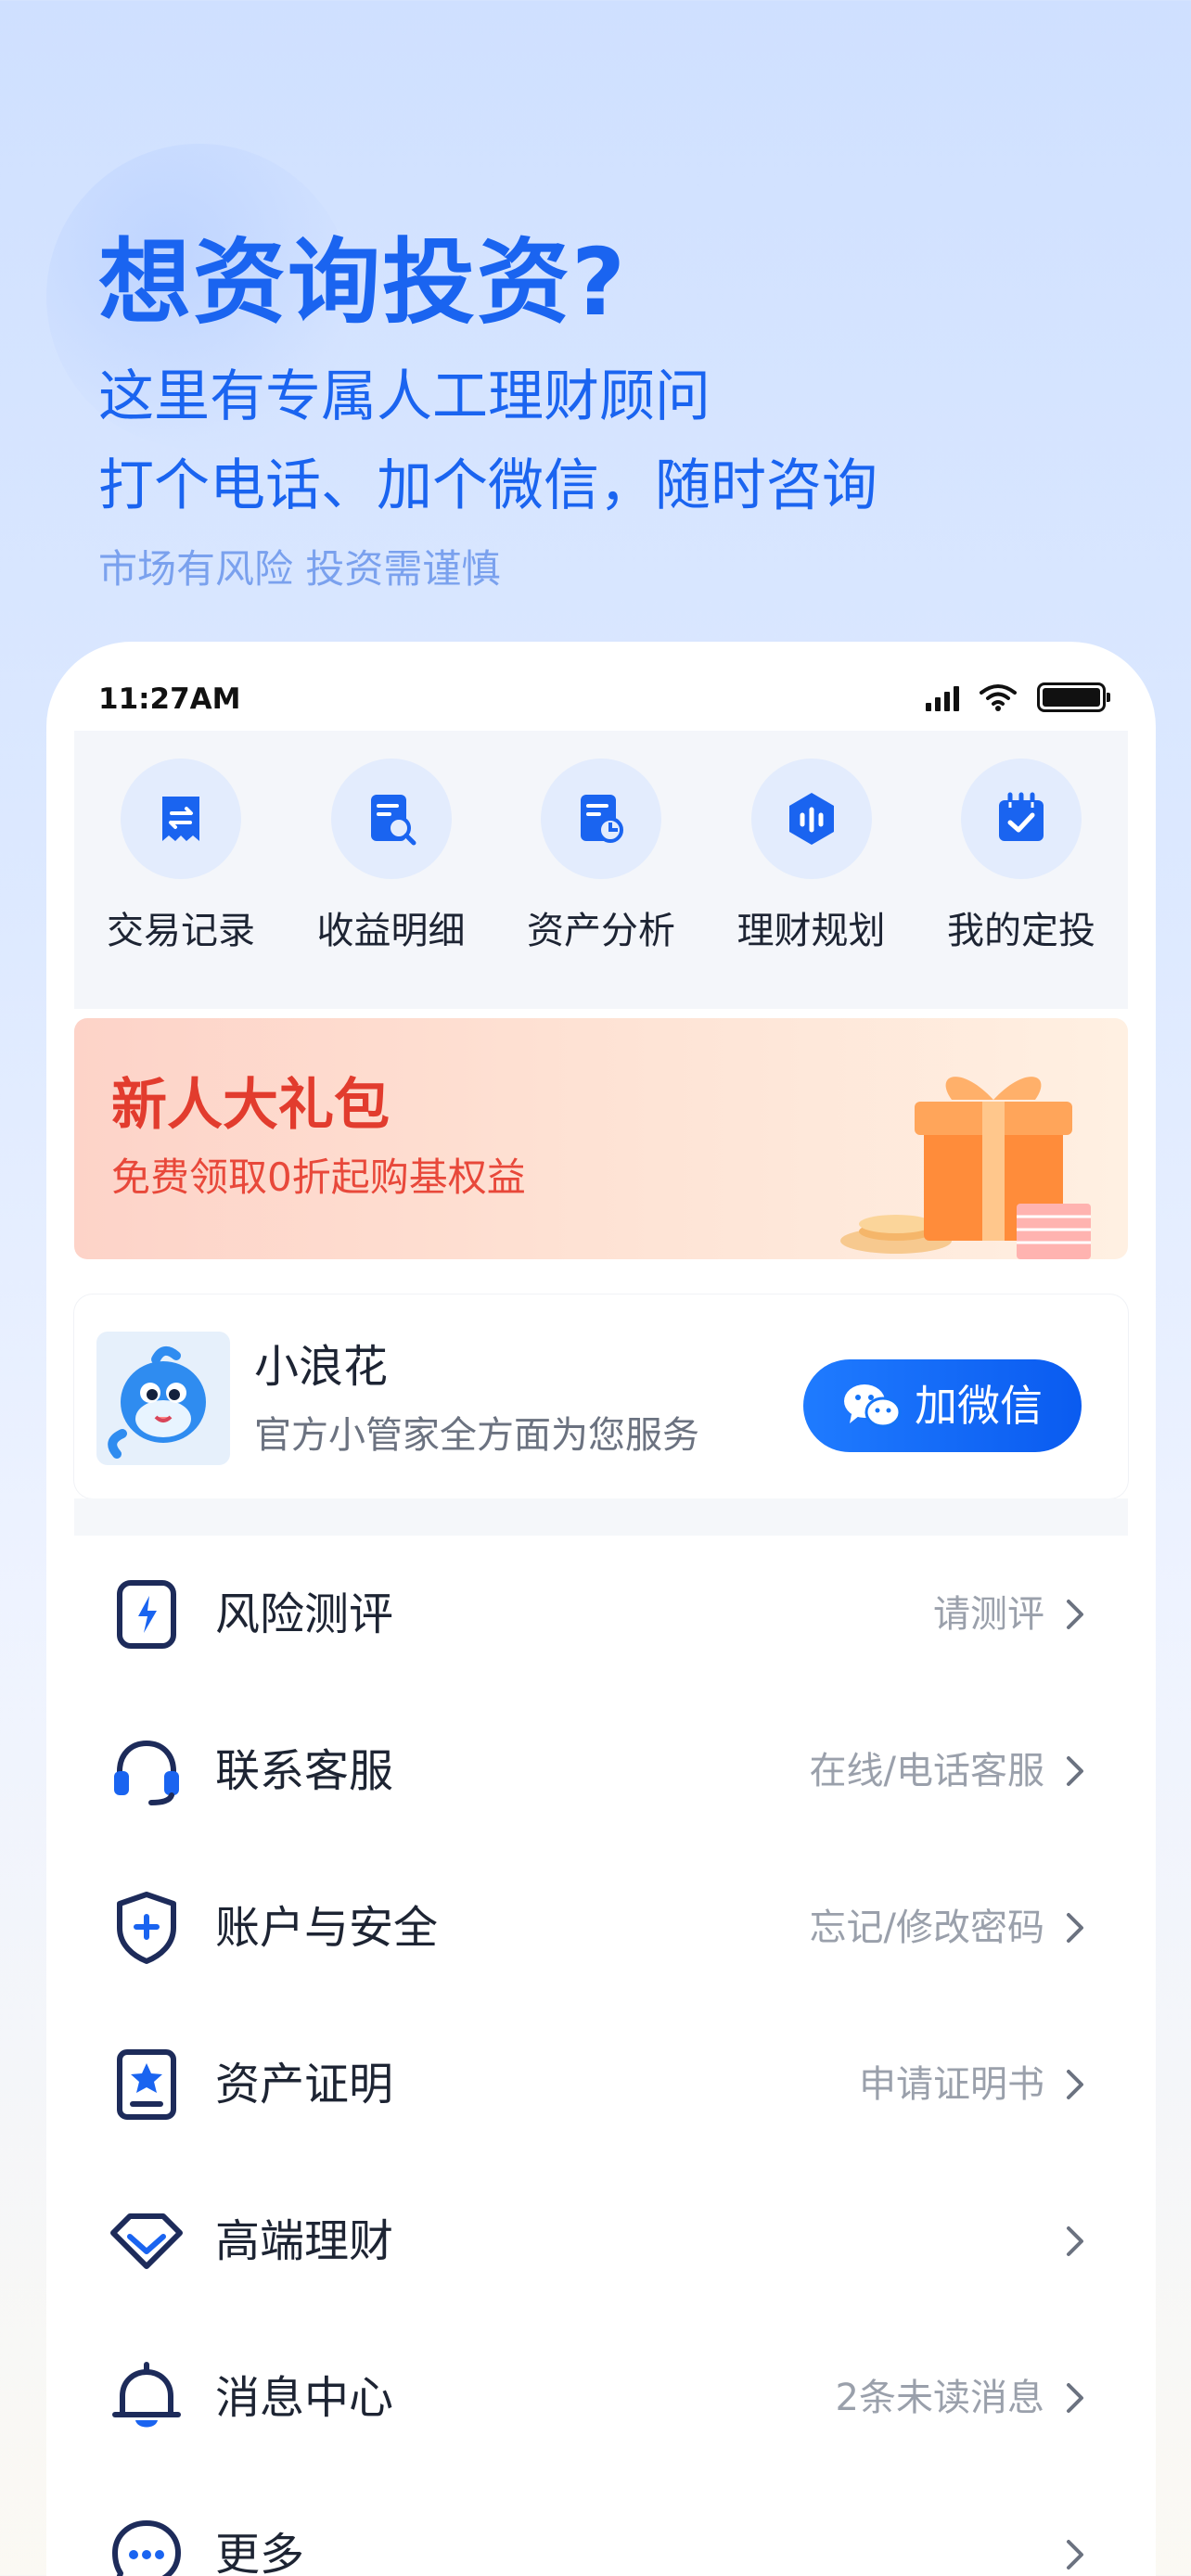  I want to click on more-icon, so click(146, 2547).